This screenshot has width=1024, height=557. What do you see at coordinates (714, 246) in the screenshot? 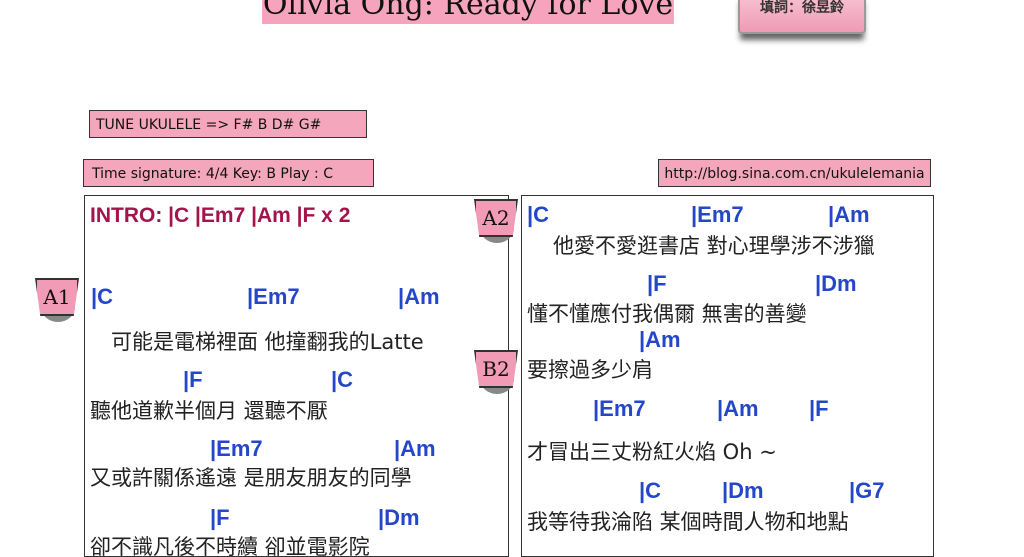
I see `lyric-line: 他愛不愛逛書店 對心理學涉不涉獵` at bounding box center [714, 246].